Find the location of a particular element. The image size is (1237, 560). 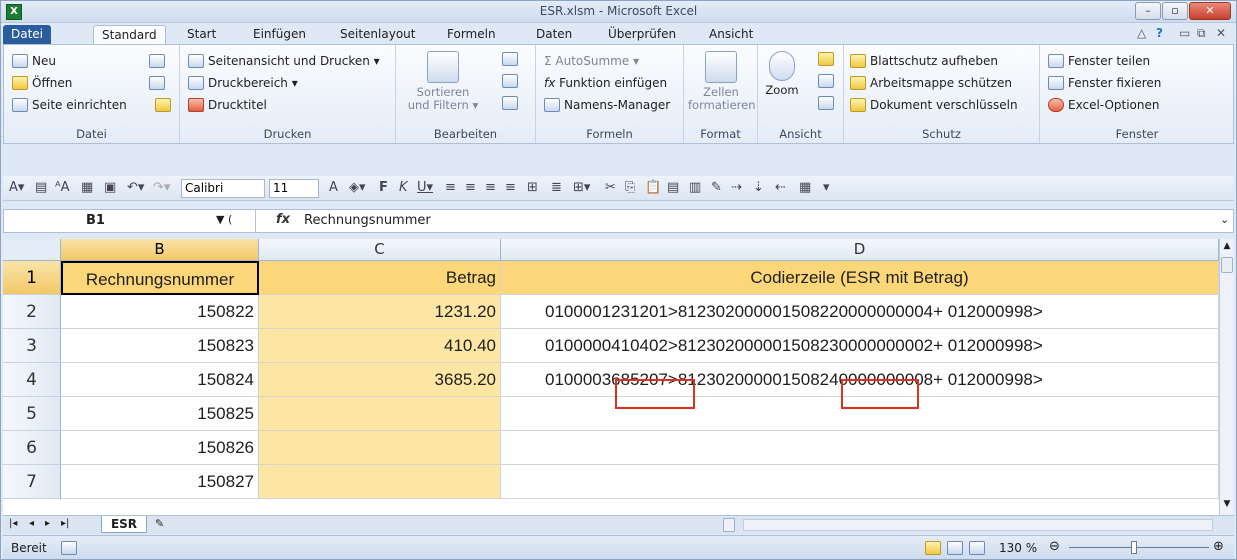

cell-c4: 3685.20 is located at coordinates (380, 380).